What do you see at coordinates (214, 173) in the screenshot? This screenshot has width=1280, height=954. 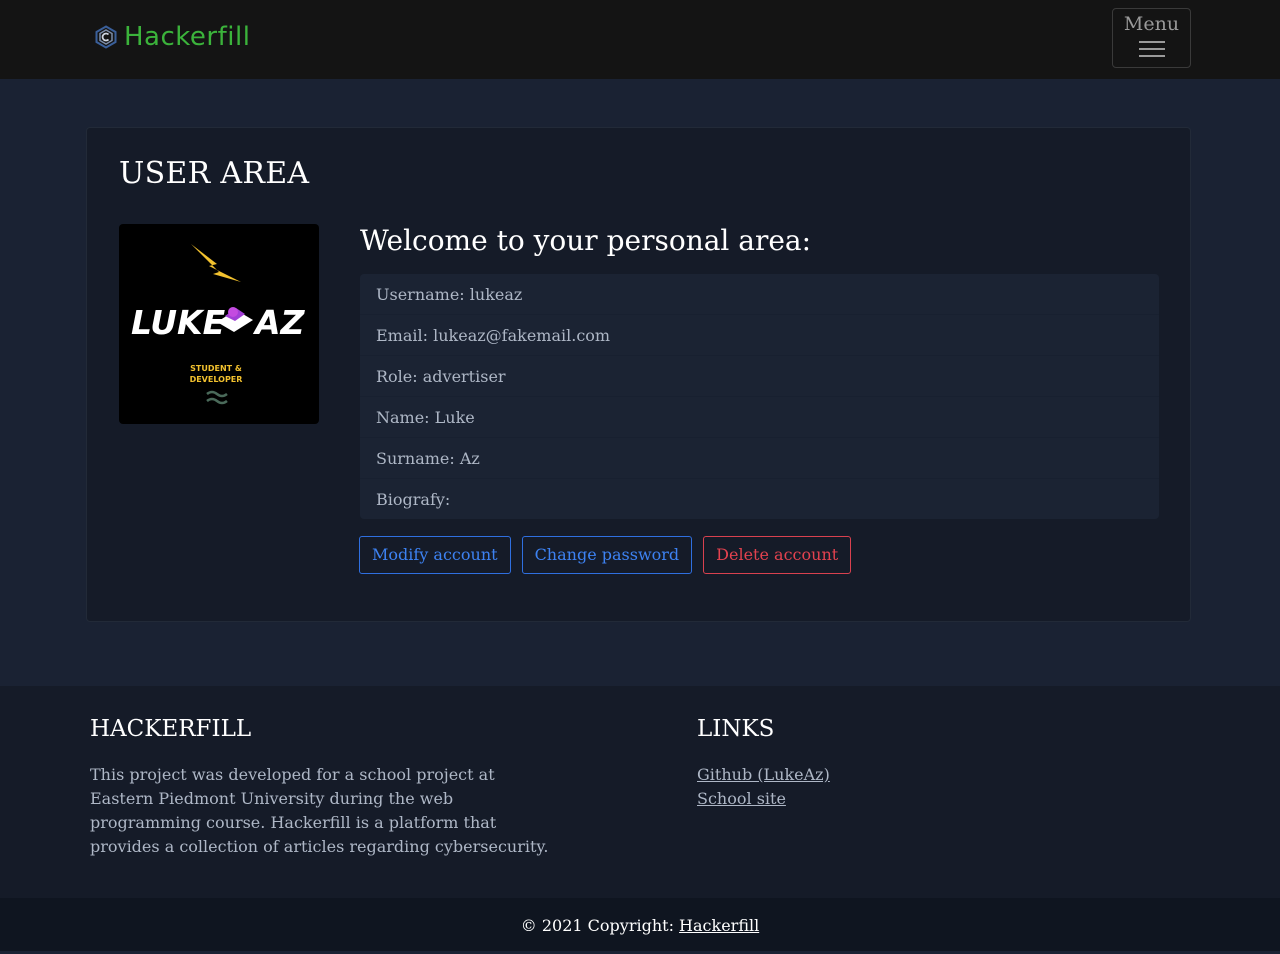 I see `page-title: USER AREA` at bounding box center [214, 173].